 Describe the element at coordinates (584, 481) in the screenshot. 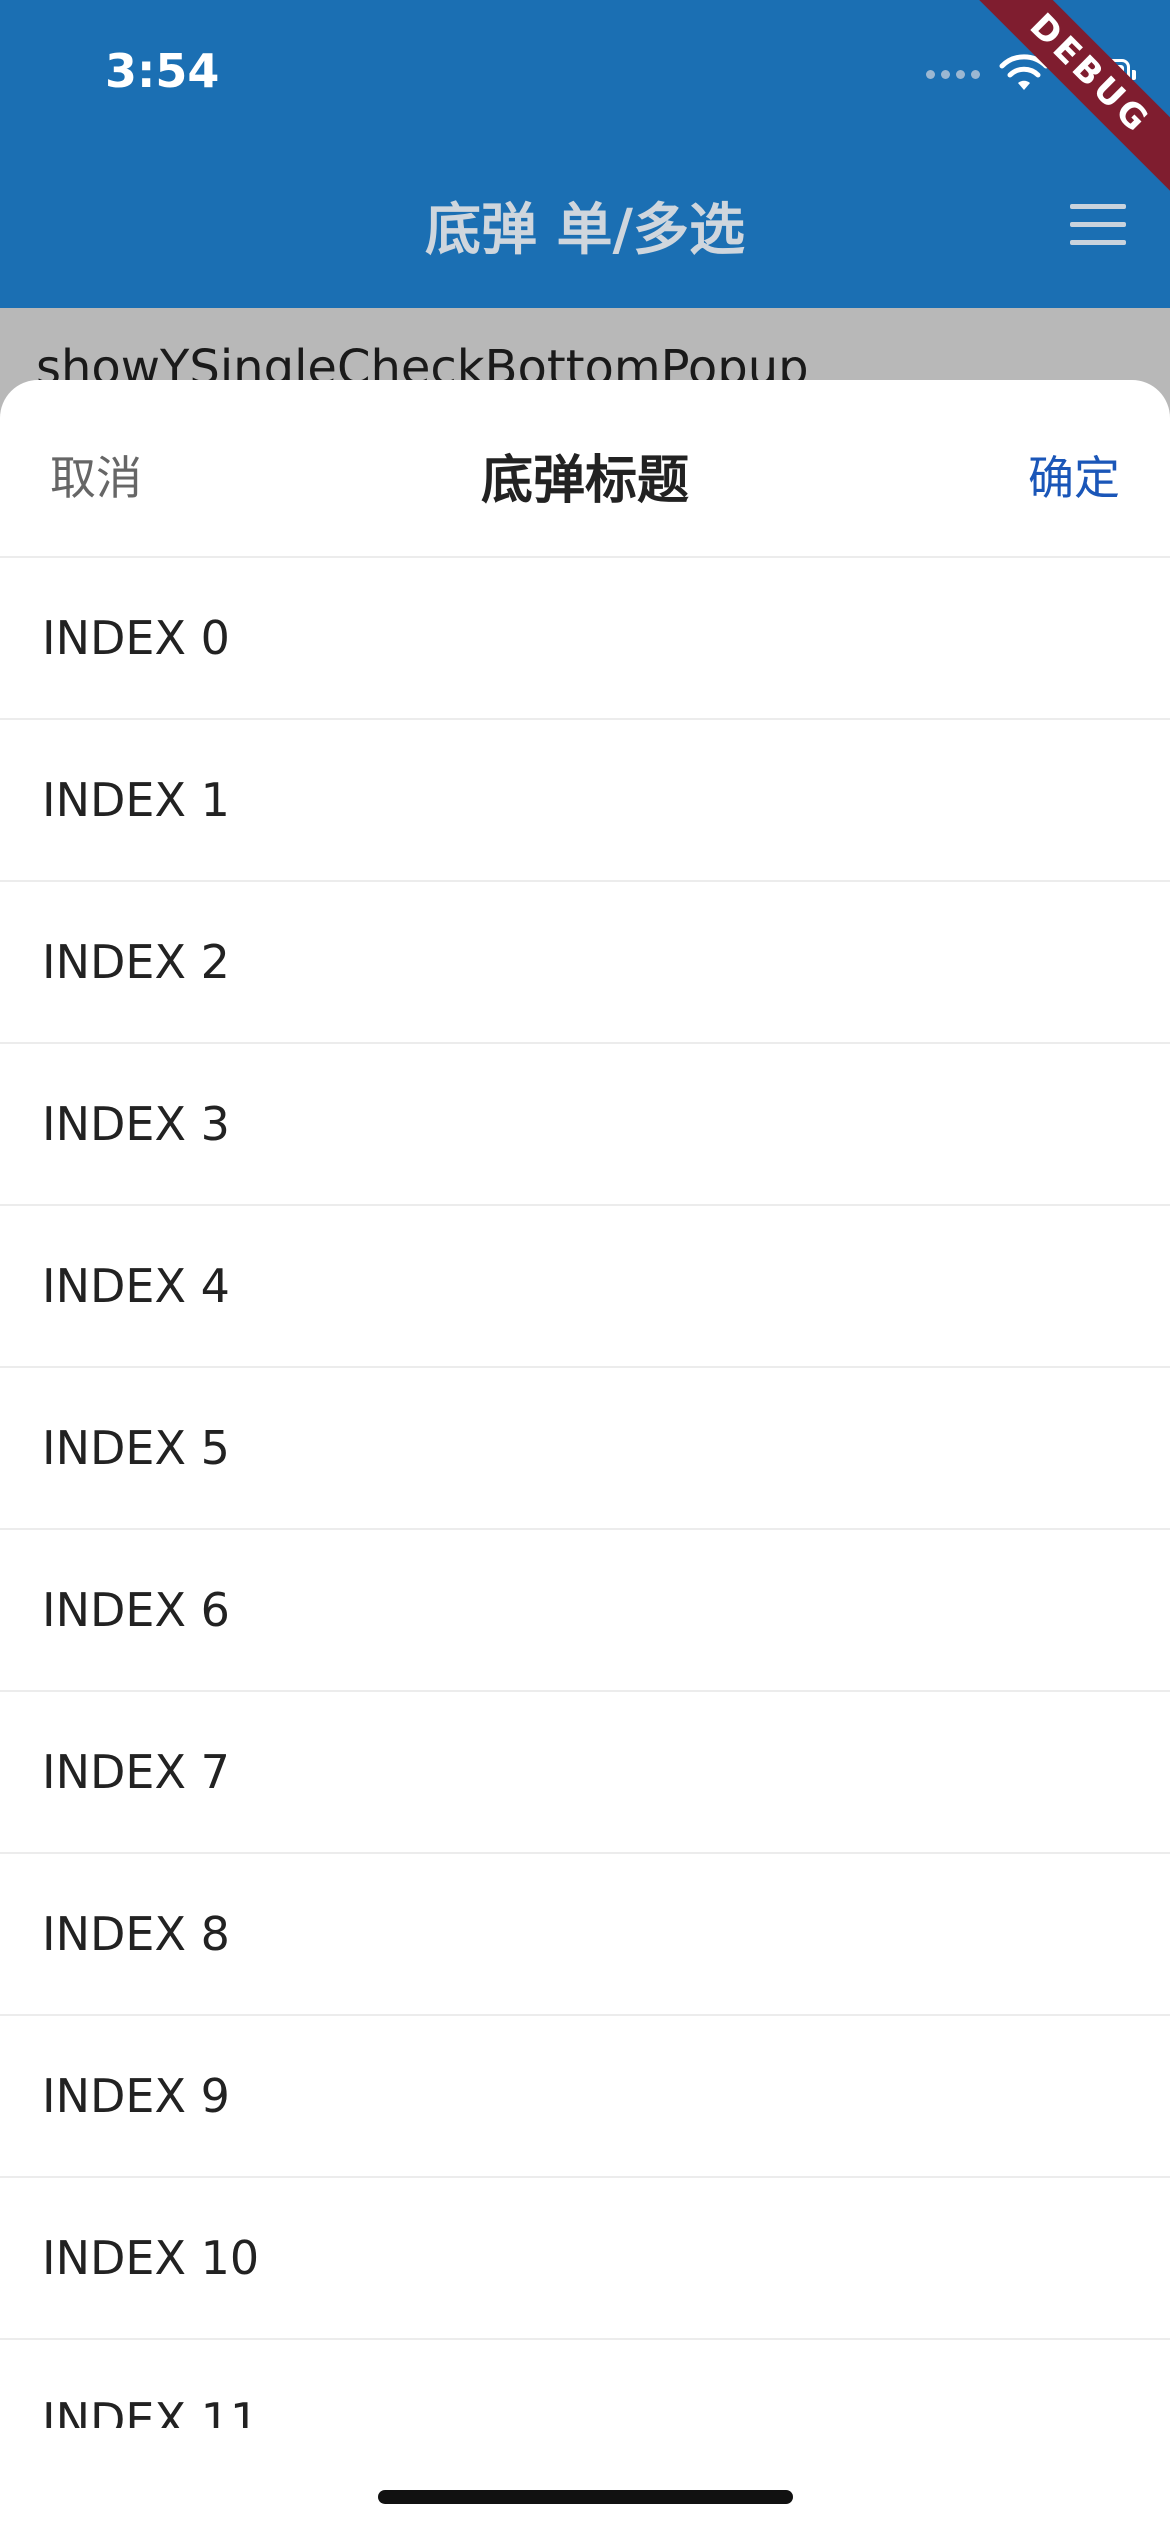

I see `sheet-title: 底弹标题` at that location.